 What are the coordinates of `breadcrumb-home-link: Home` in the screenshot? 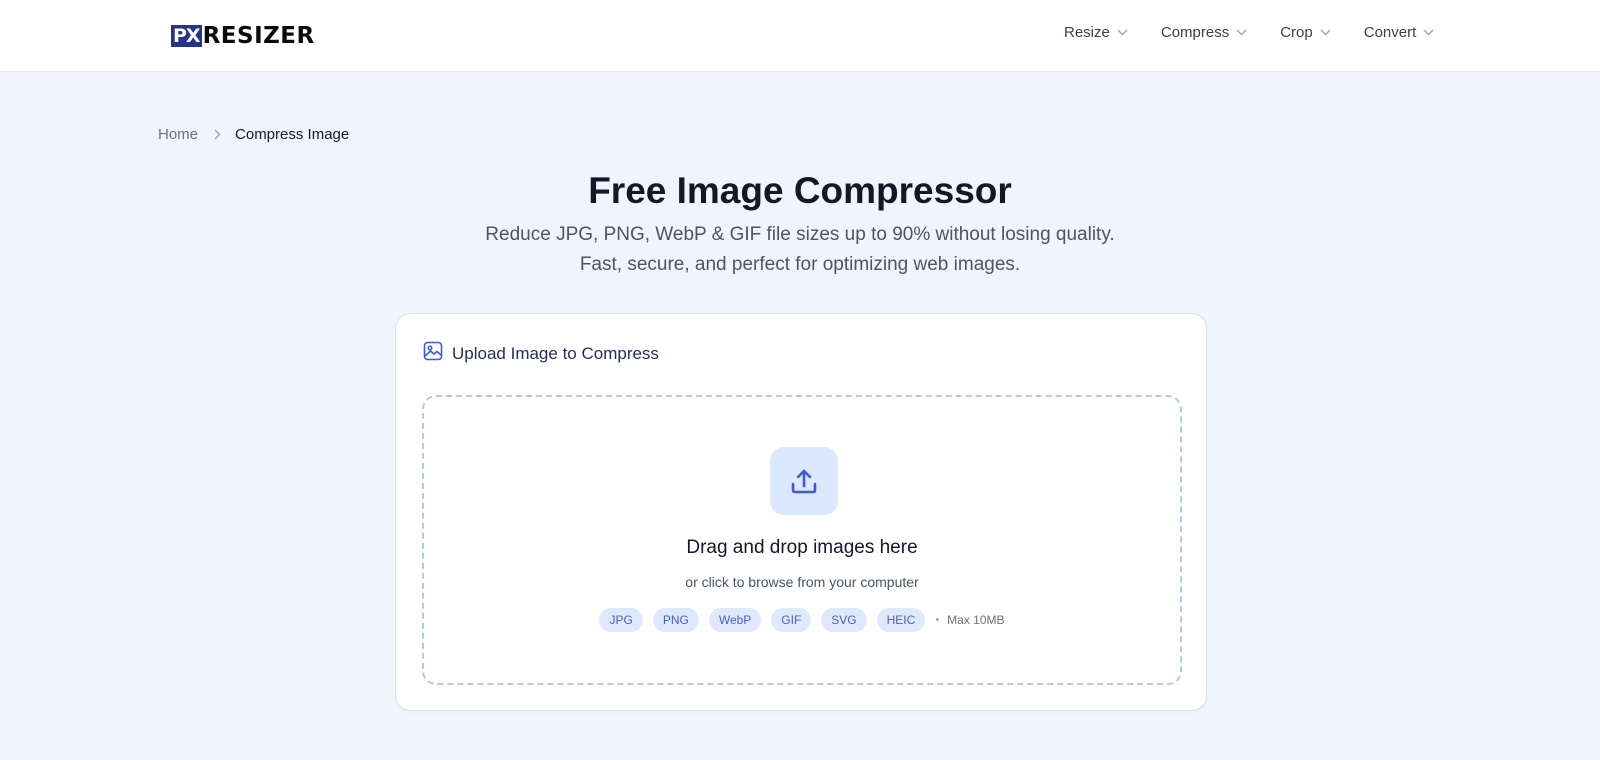 It's located at (178, 134).